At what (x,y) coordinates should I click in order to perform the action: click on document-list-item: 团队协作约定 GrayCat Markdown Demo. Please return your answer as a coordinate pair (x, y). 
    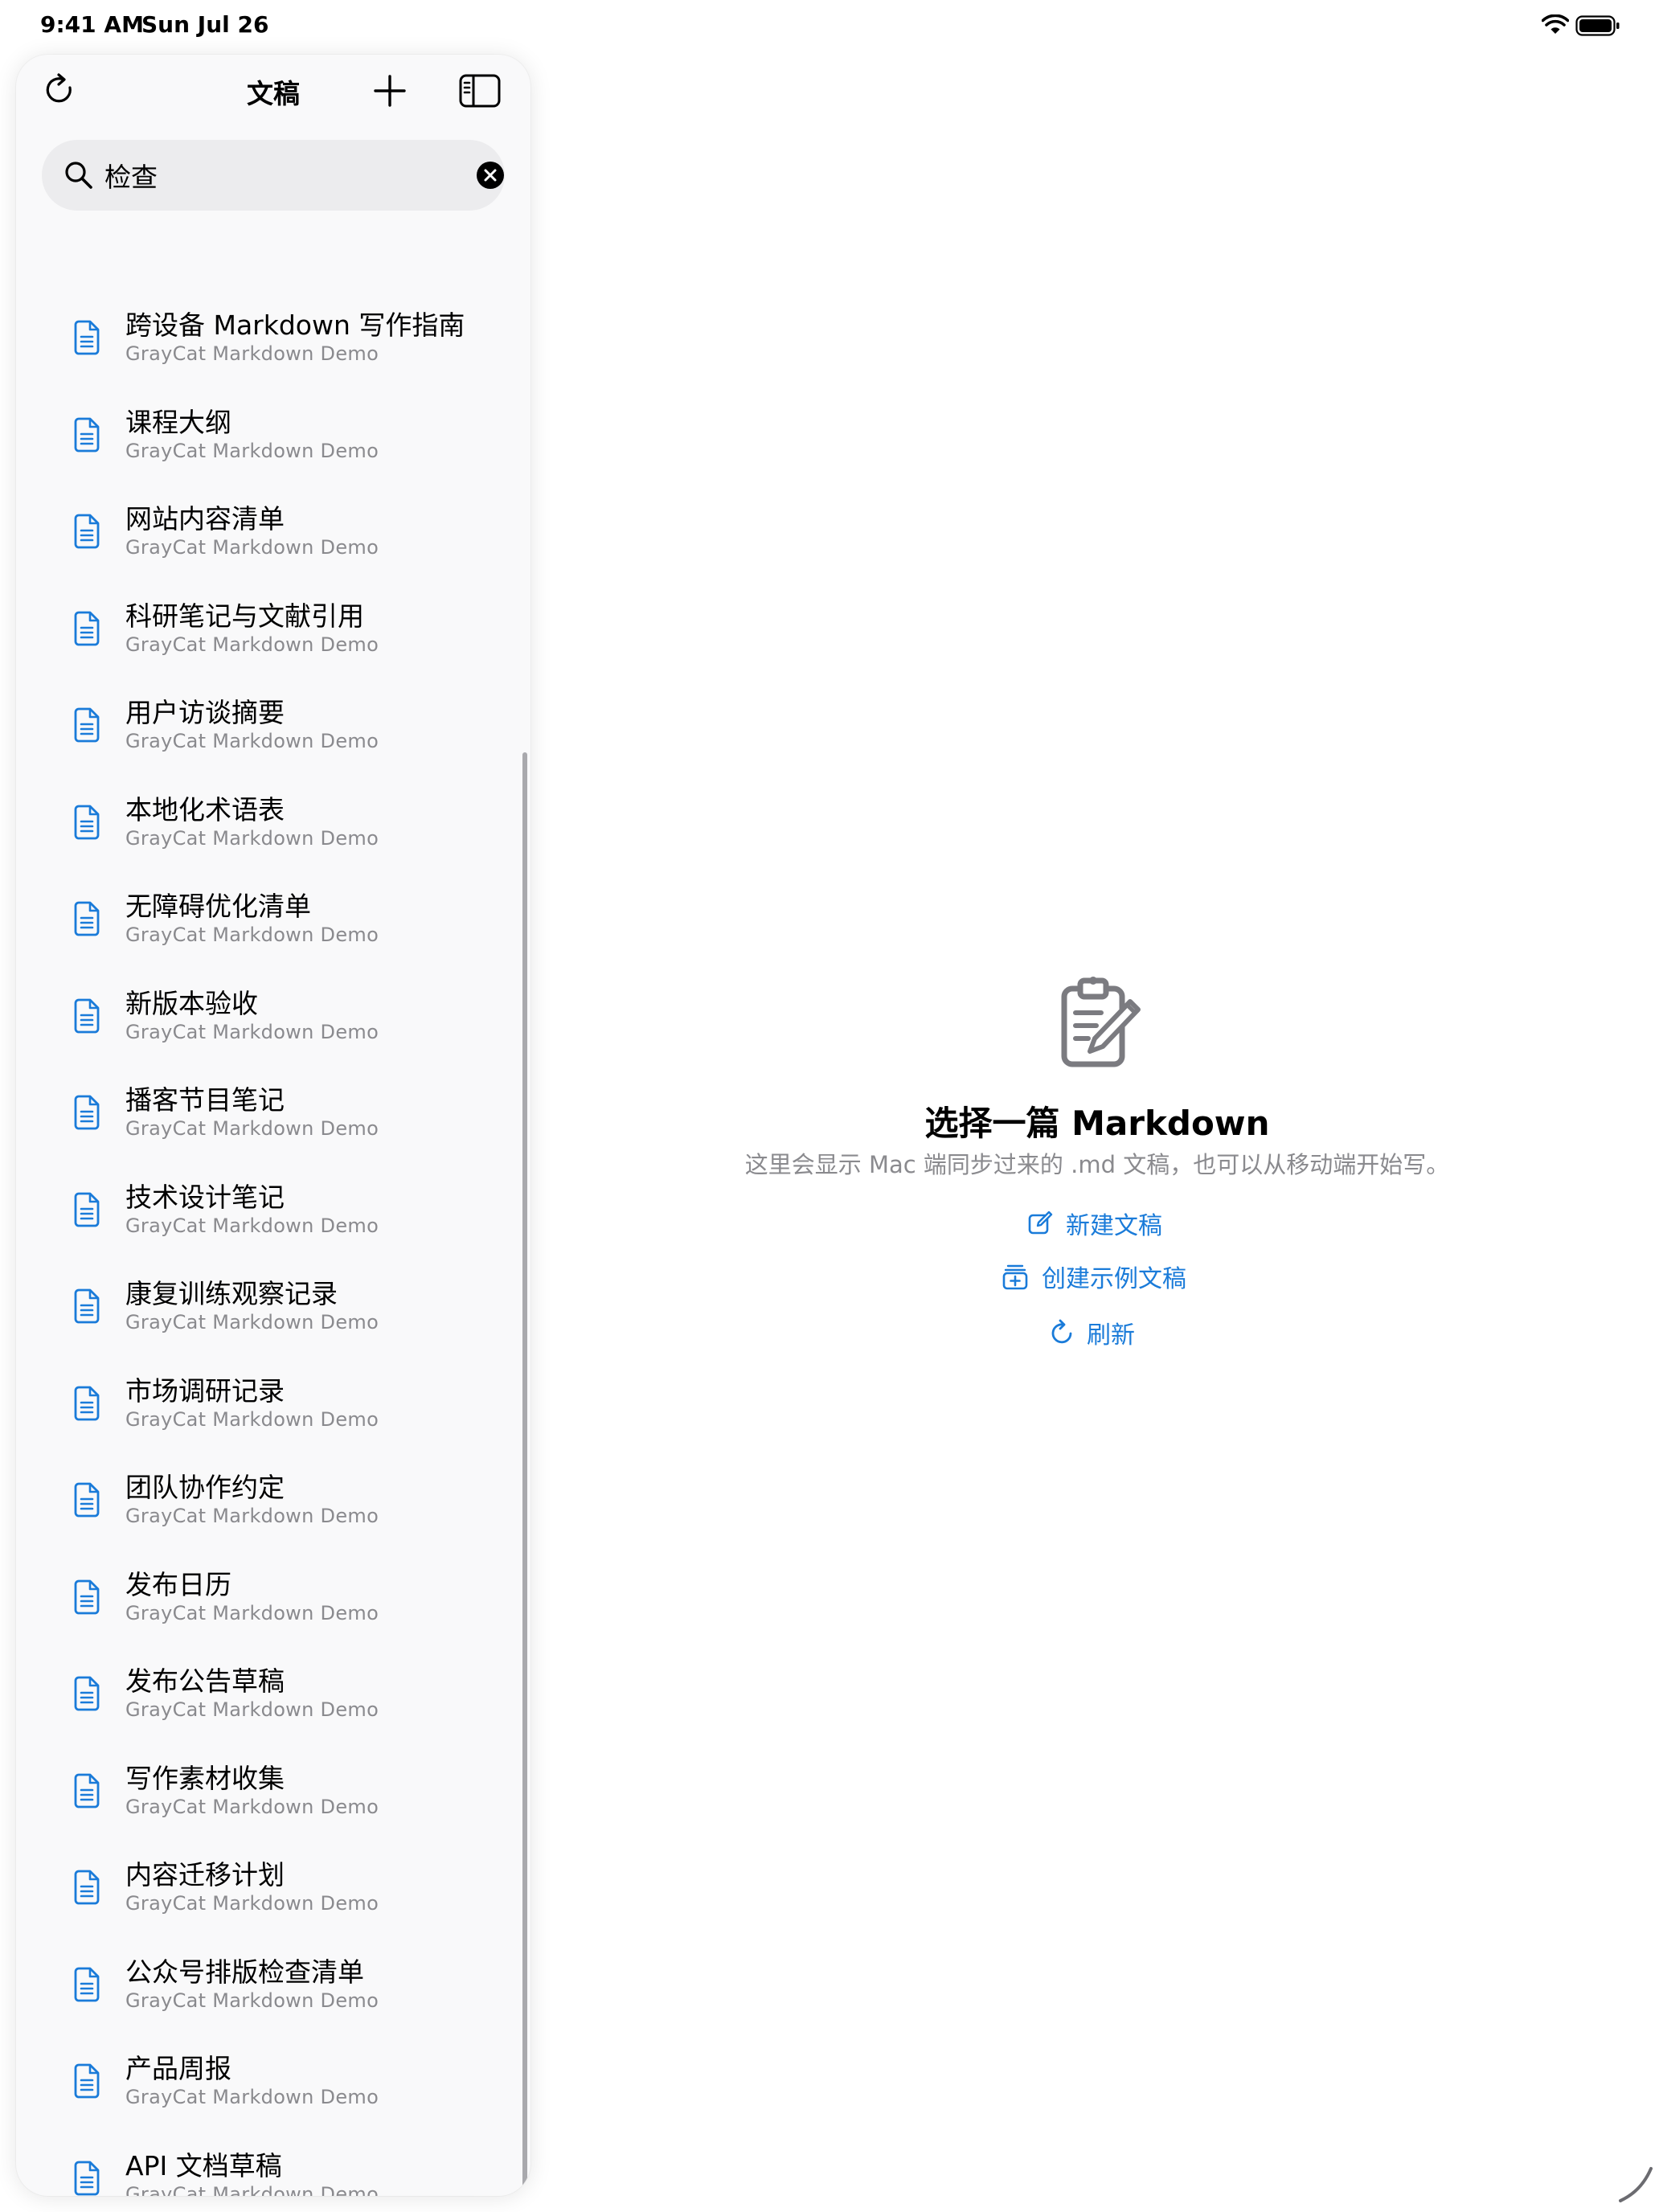
    Looking at the image, I should click on (257, 1506).